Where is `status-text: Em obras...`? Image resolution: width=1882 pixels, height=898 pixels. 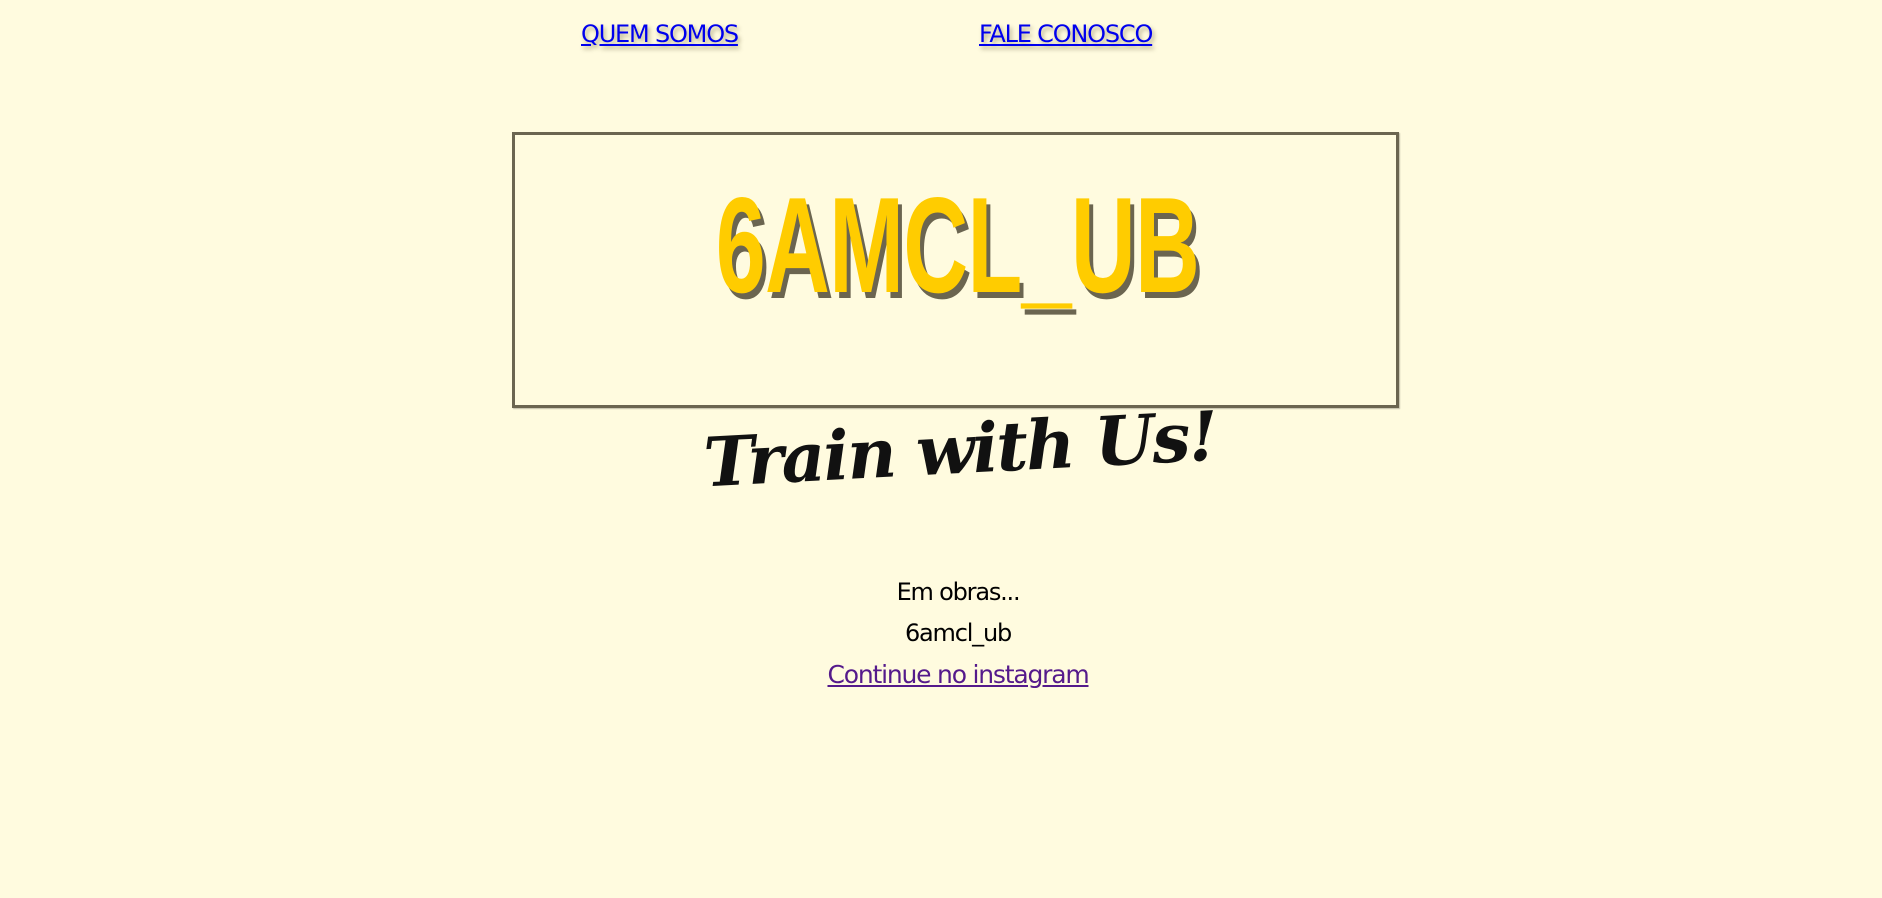 status-text: Em obras... is located at coordinates (958, 592).